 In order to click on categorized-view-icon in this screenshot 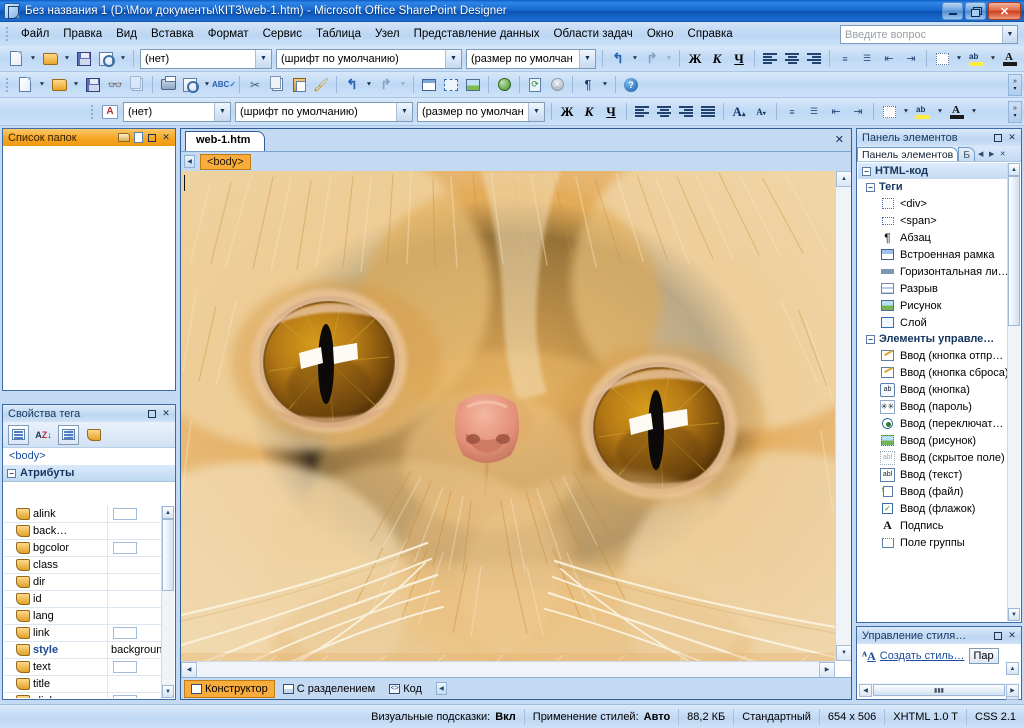, I will do `click(18, 434)`.